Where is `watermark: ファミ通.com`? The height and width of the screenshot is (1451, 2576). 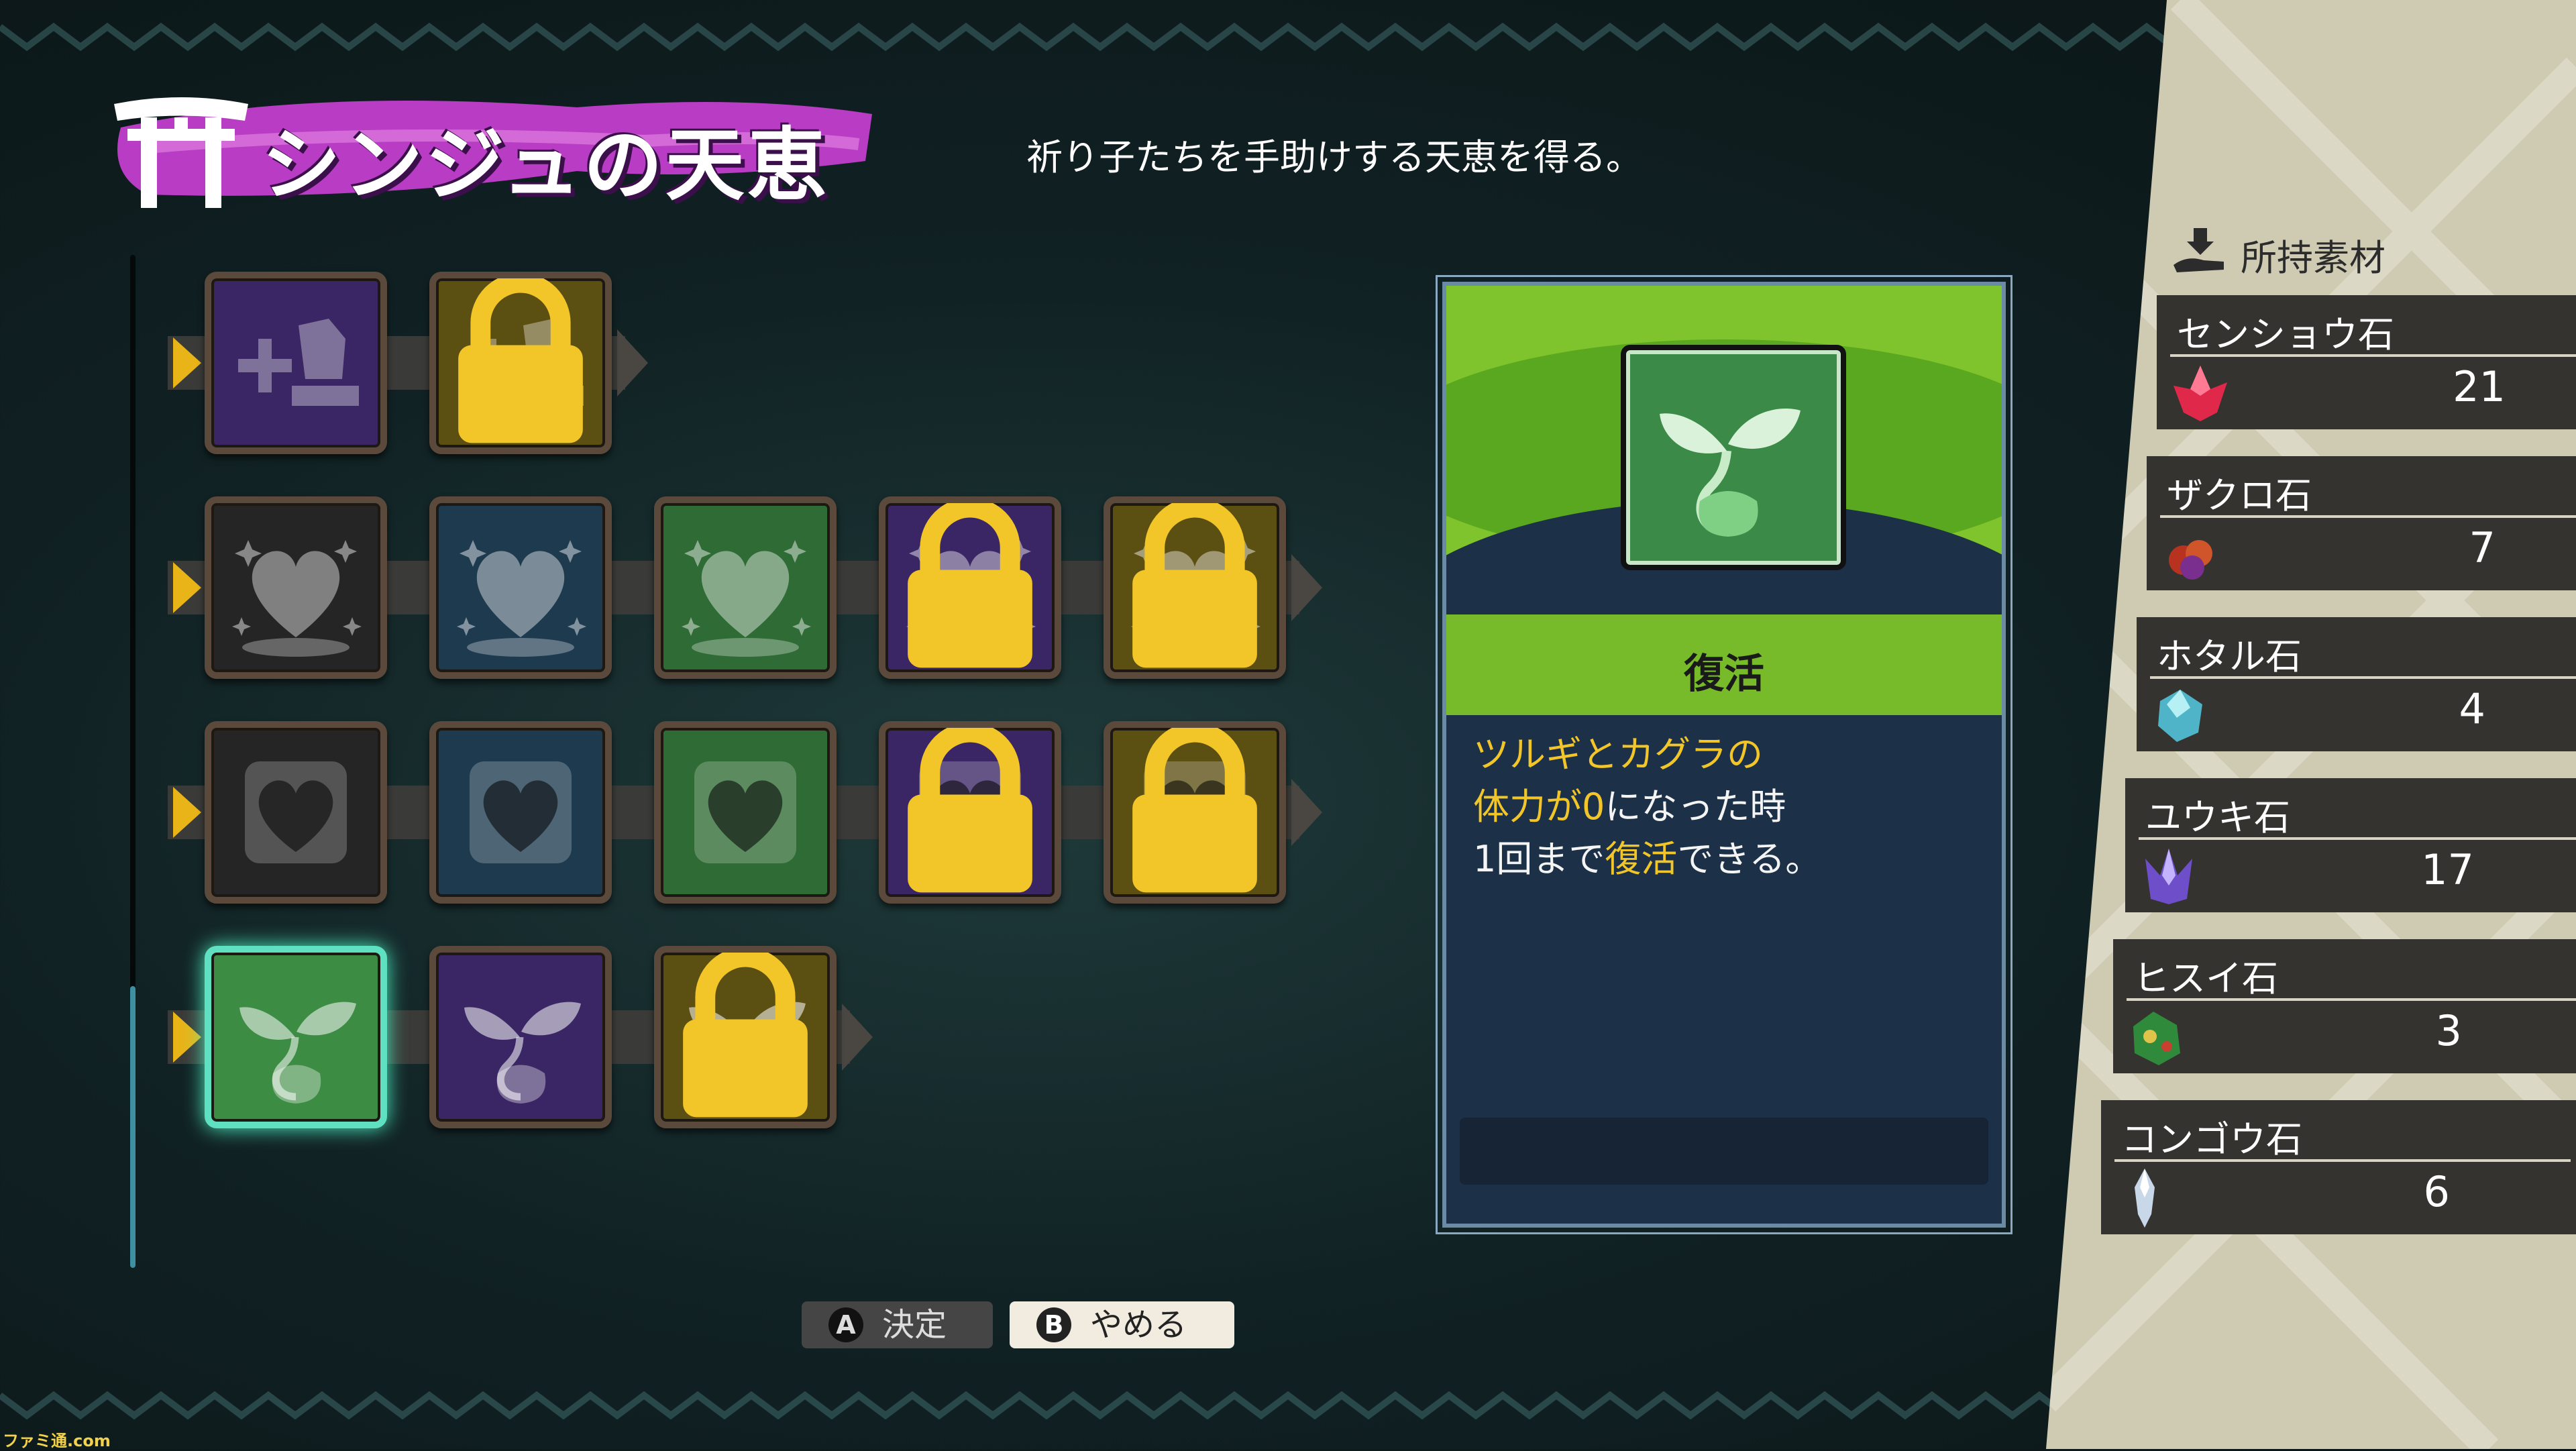
watermark: ファミ通.com is located at coordinates (57, 1441).